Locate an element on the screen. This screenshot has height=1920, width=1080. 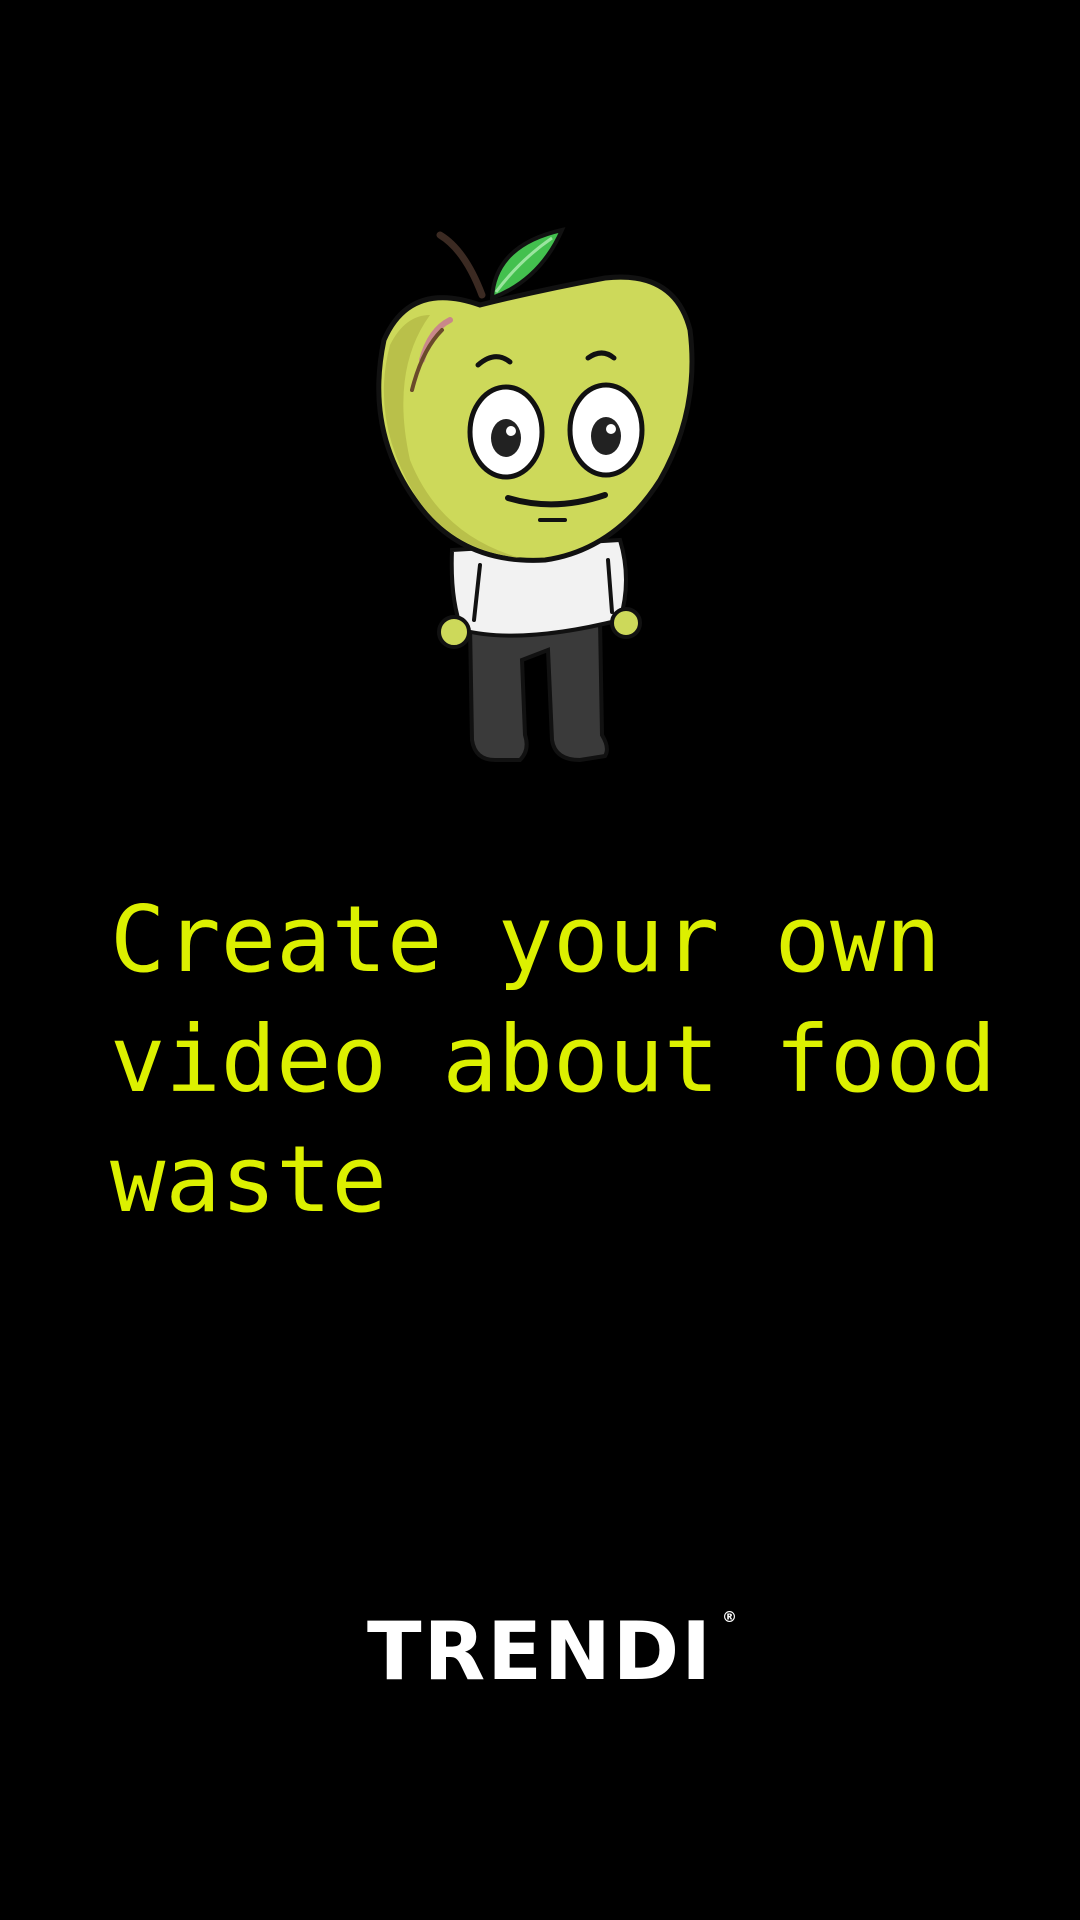
brand-wordmark: TRENDI ® is located at coordinates (552, 1651).